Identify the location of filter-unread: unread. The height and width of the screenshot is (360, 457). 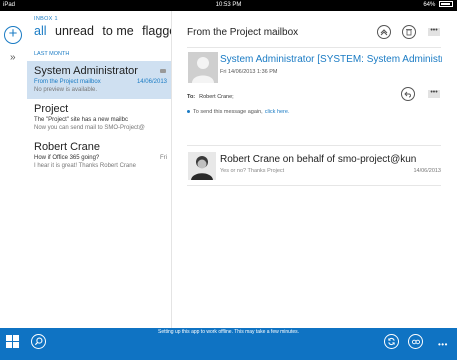
(74, 31).